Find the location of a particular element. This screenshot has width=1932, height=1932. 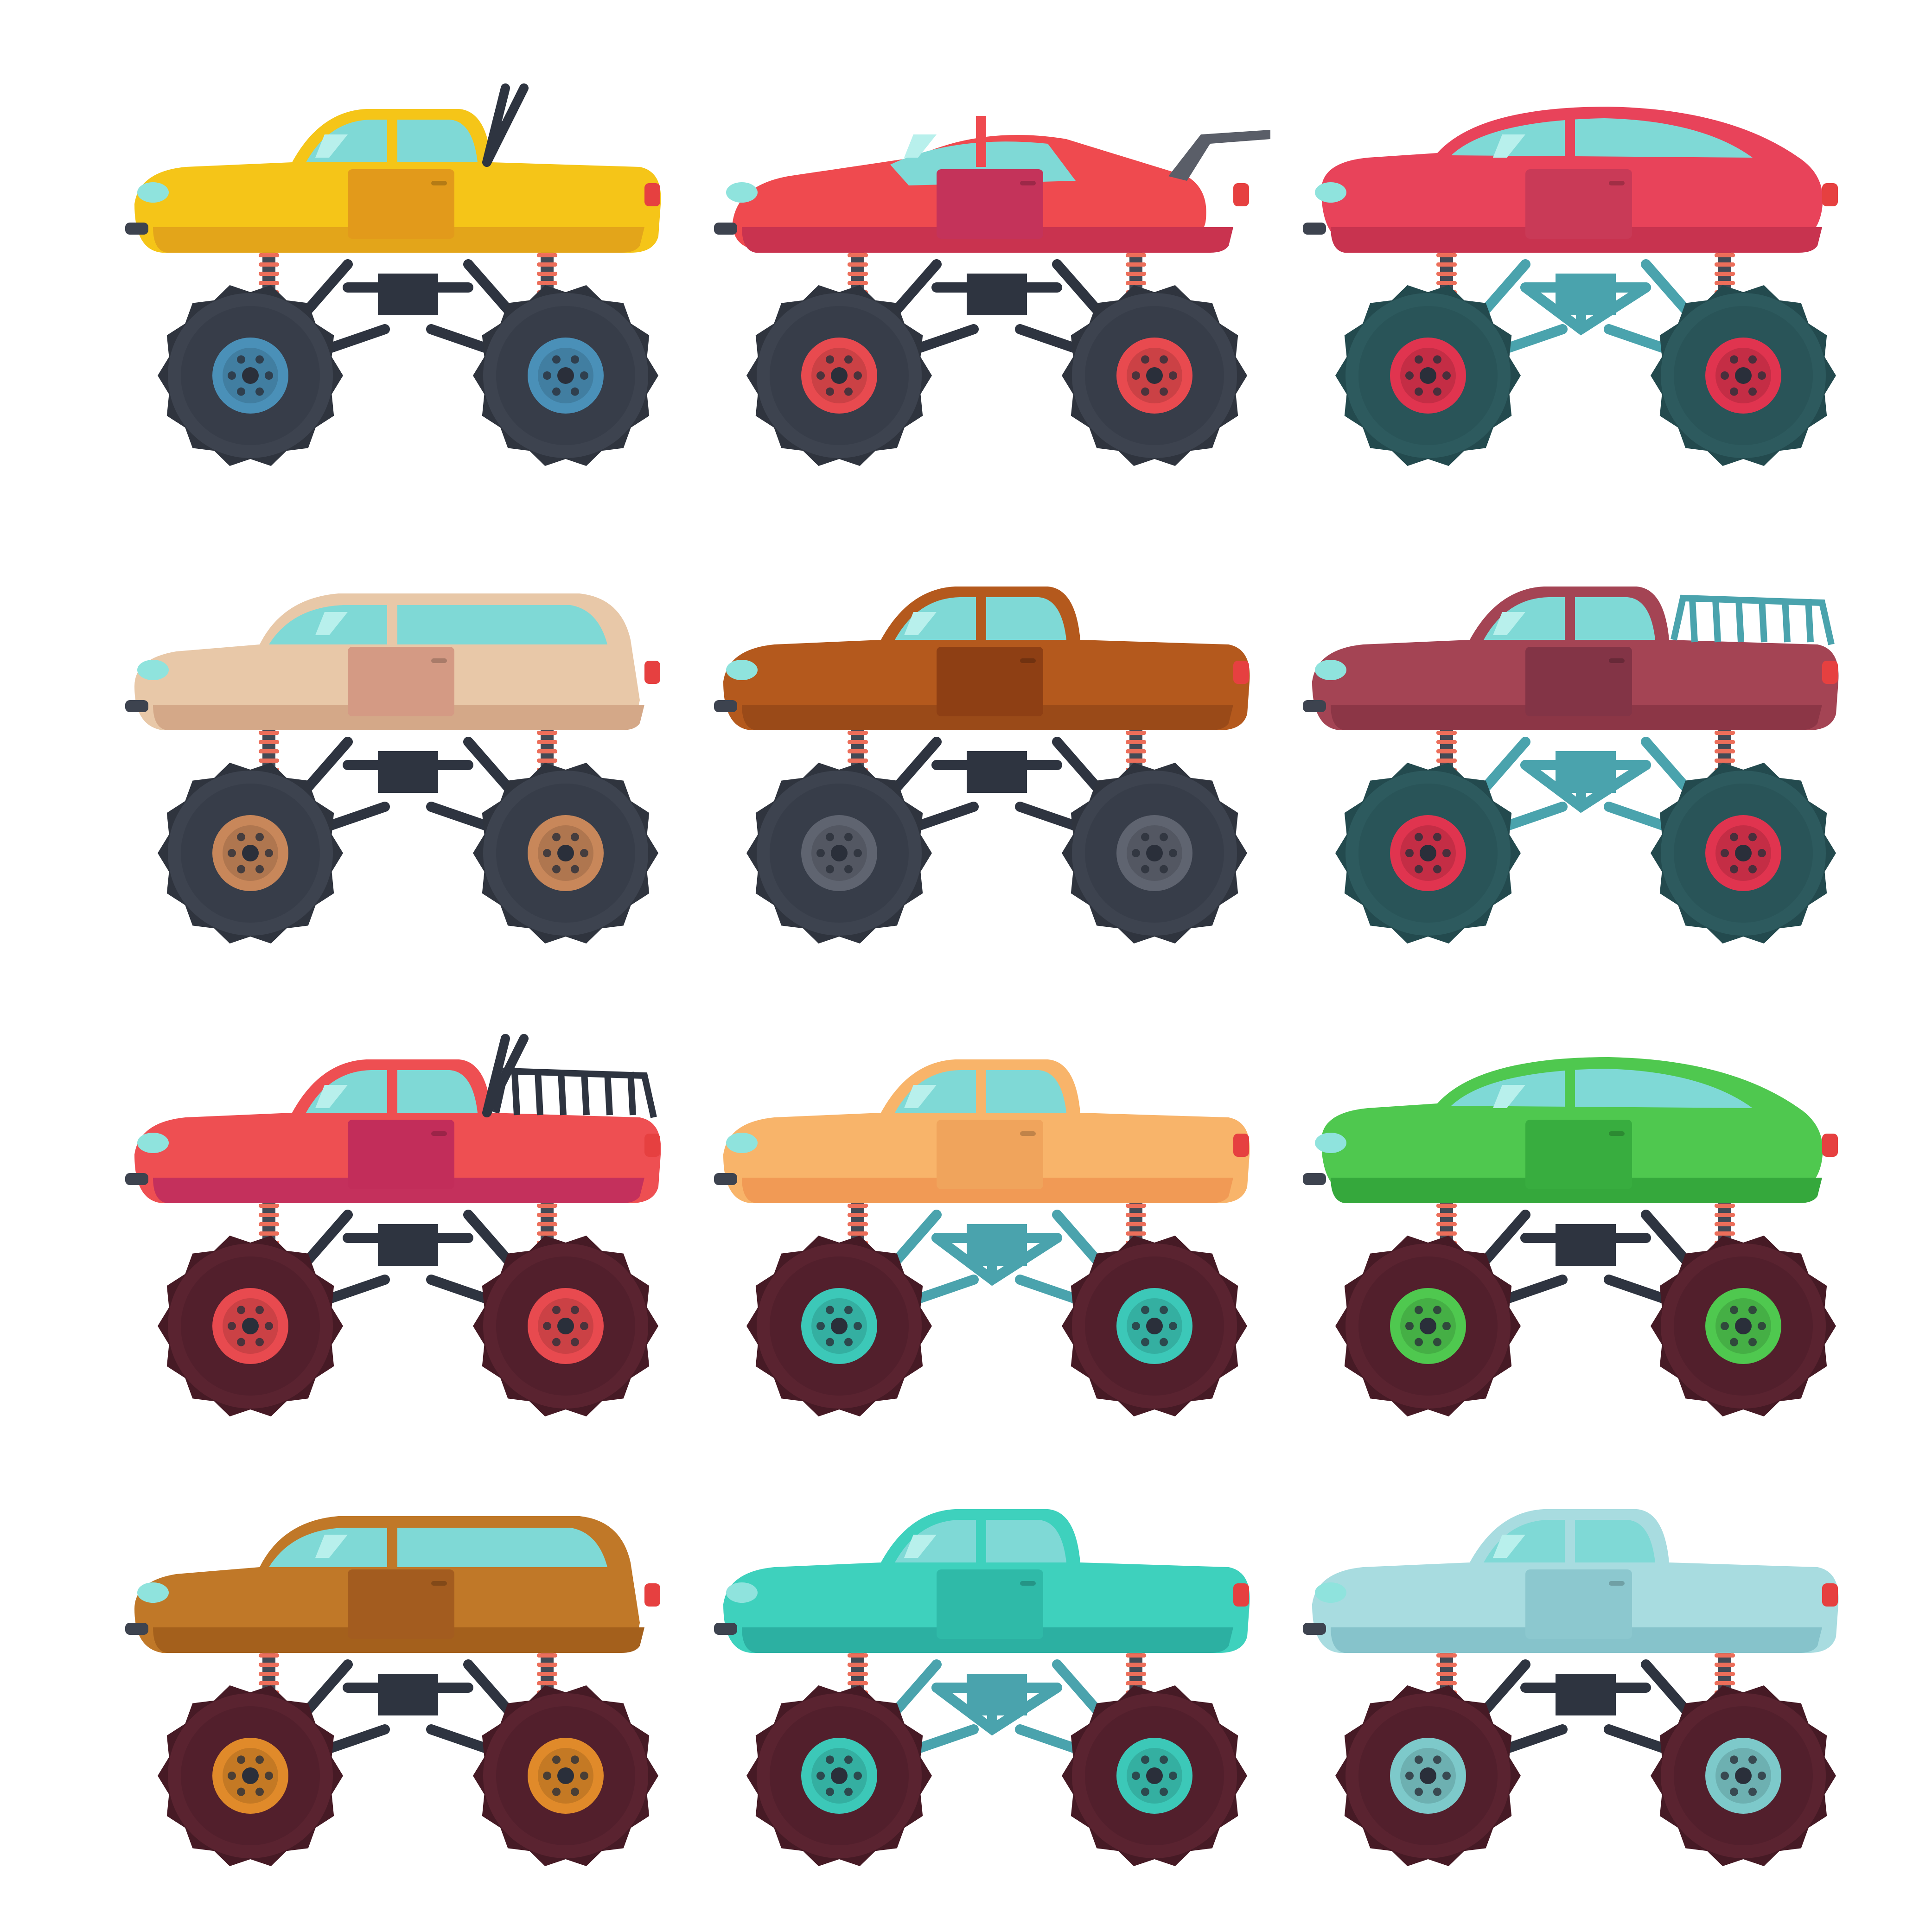

truck-graphic is located at coordinates (982, 1237).